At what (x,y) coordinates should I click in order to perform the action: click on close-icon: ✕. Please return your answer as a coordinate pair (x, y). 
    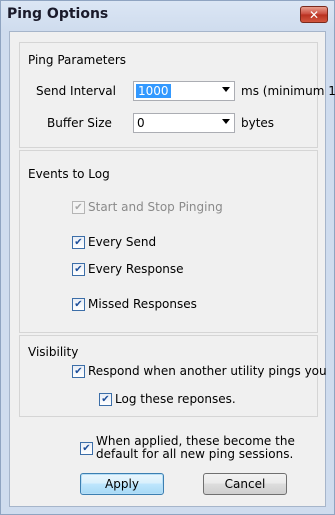
    Looking at the image, I should click on (314, 15).